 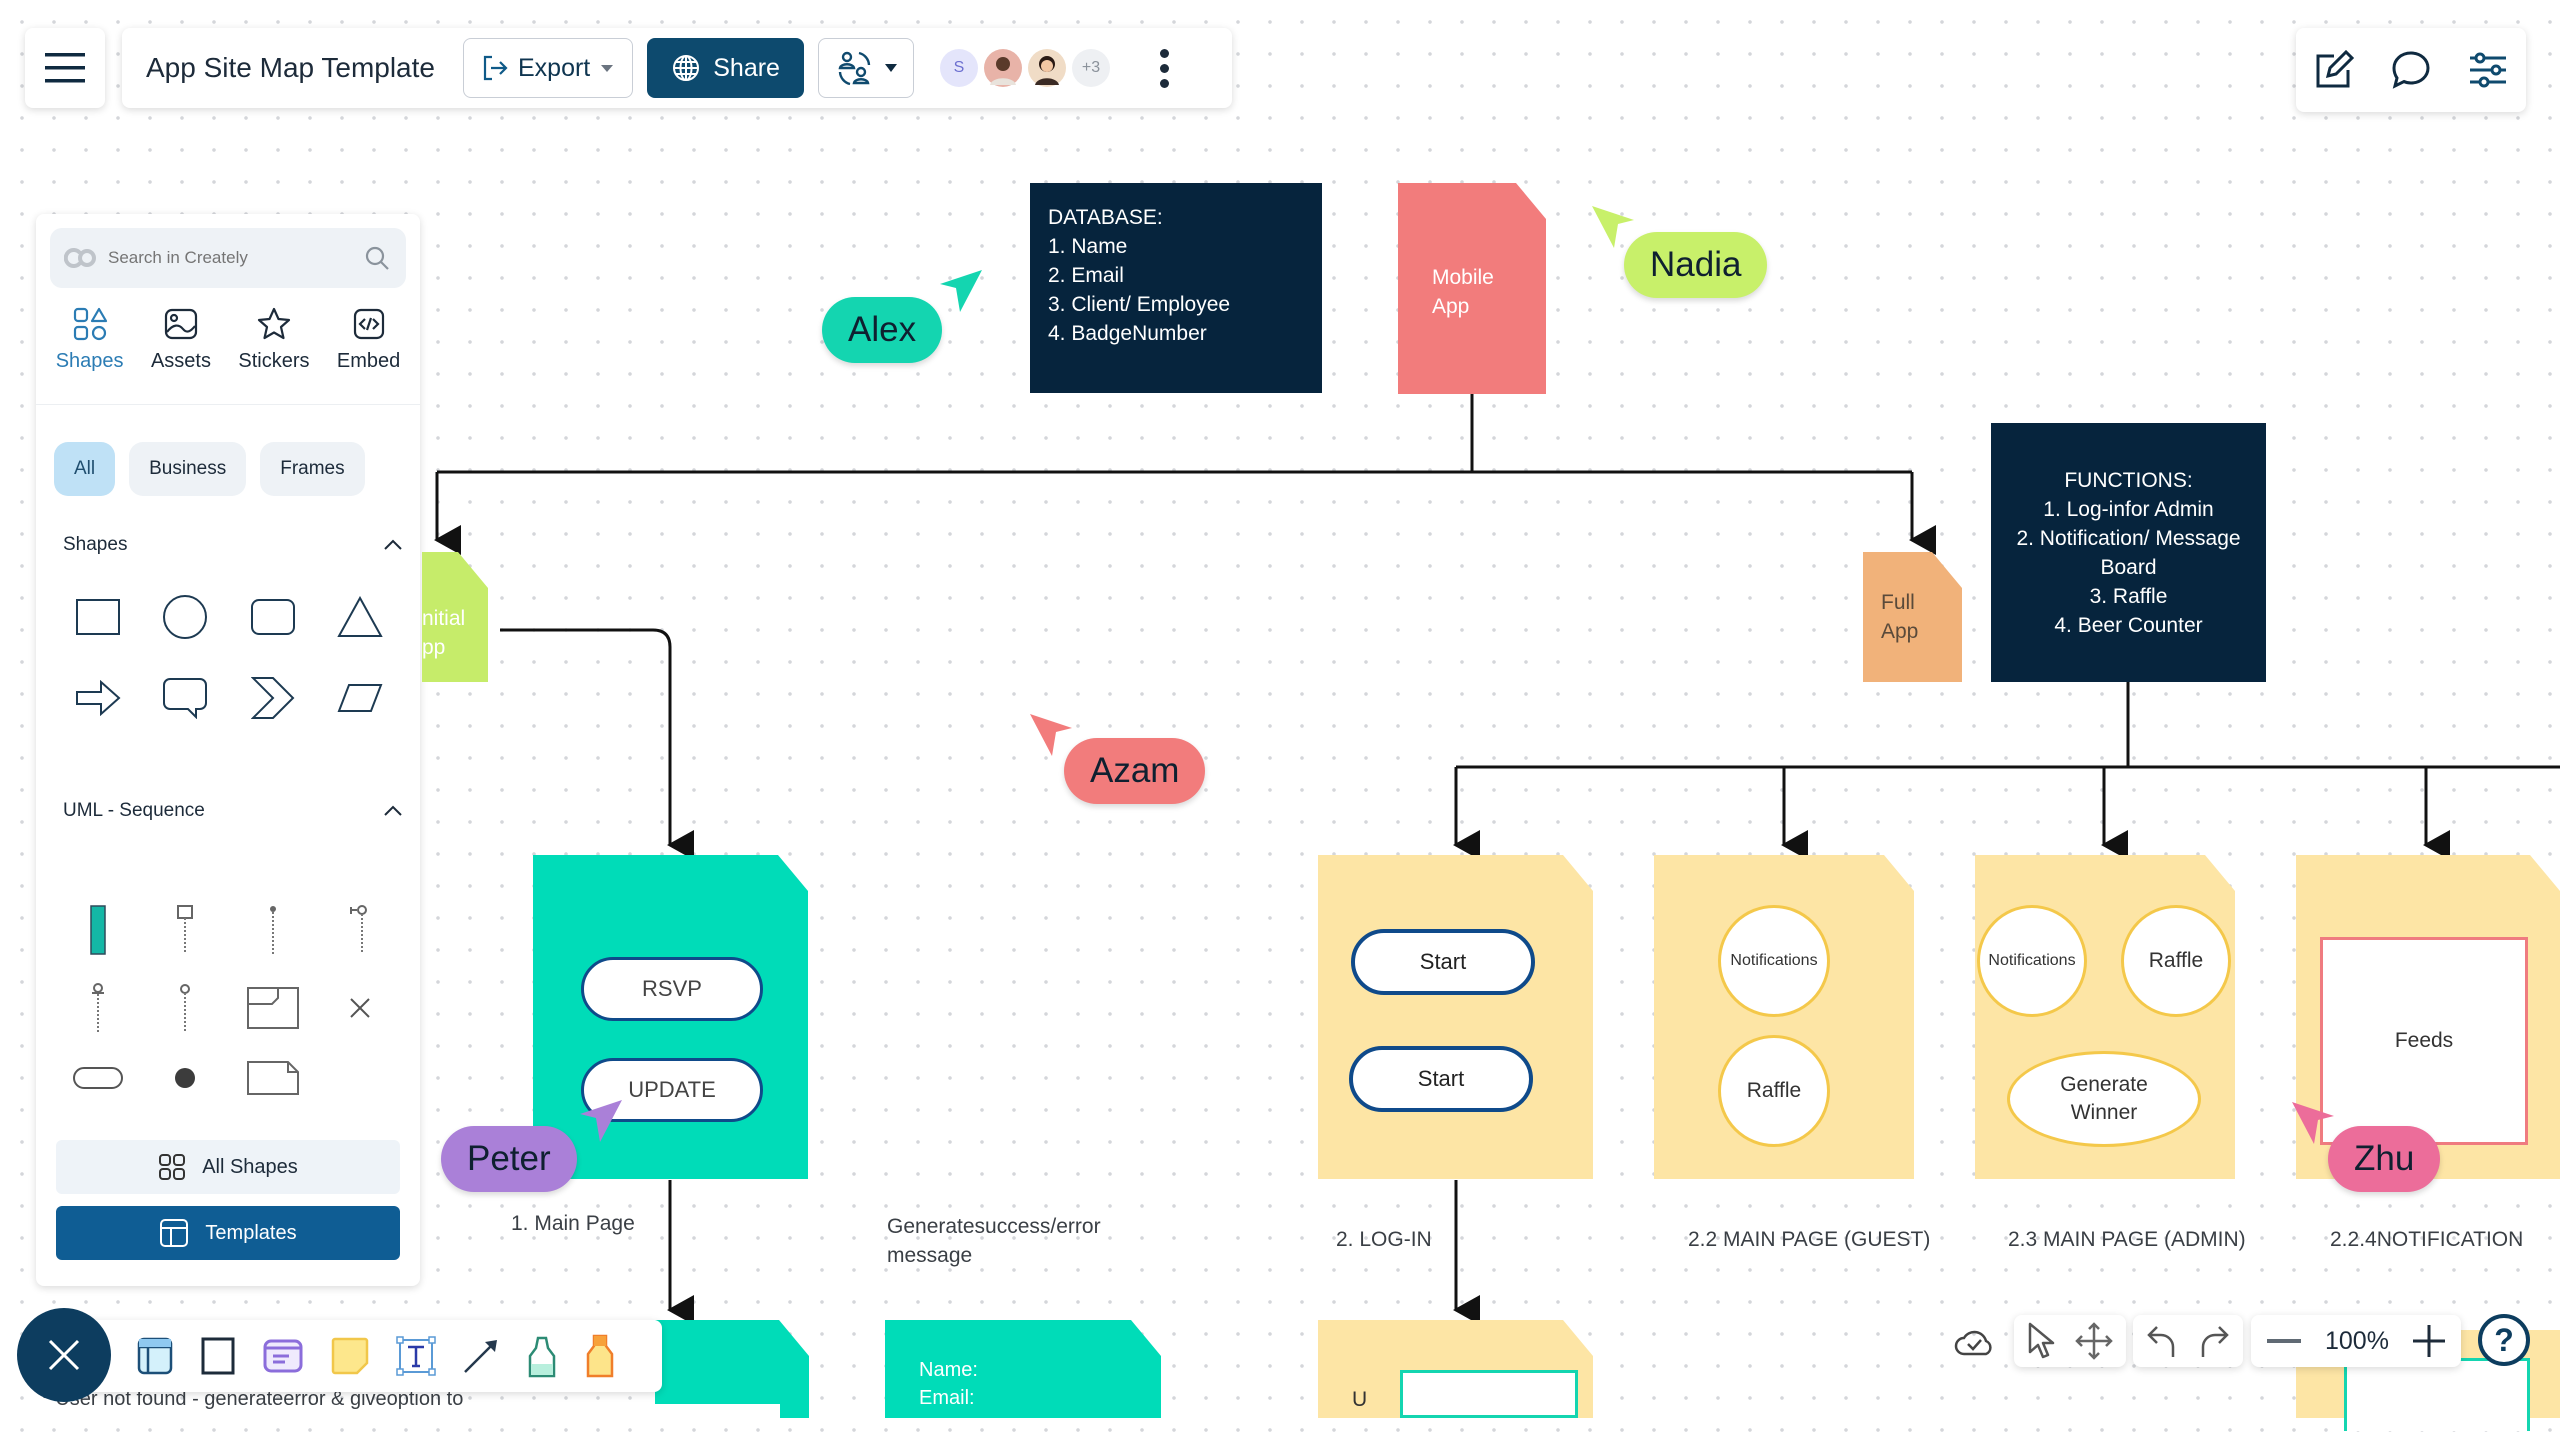 What do you see at coordinates (481, 1356) in the screenshot?
I see `connector-arrow-tool-icon` at bounding box center [481, 1356].